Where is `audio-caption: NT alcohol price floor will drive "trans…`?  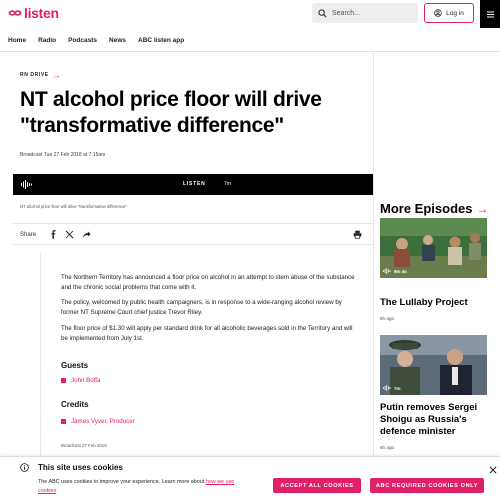 audio-caption: NT alcohol price floor will drive "trans… is located at coordinates (73, 206).